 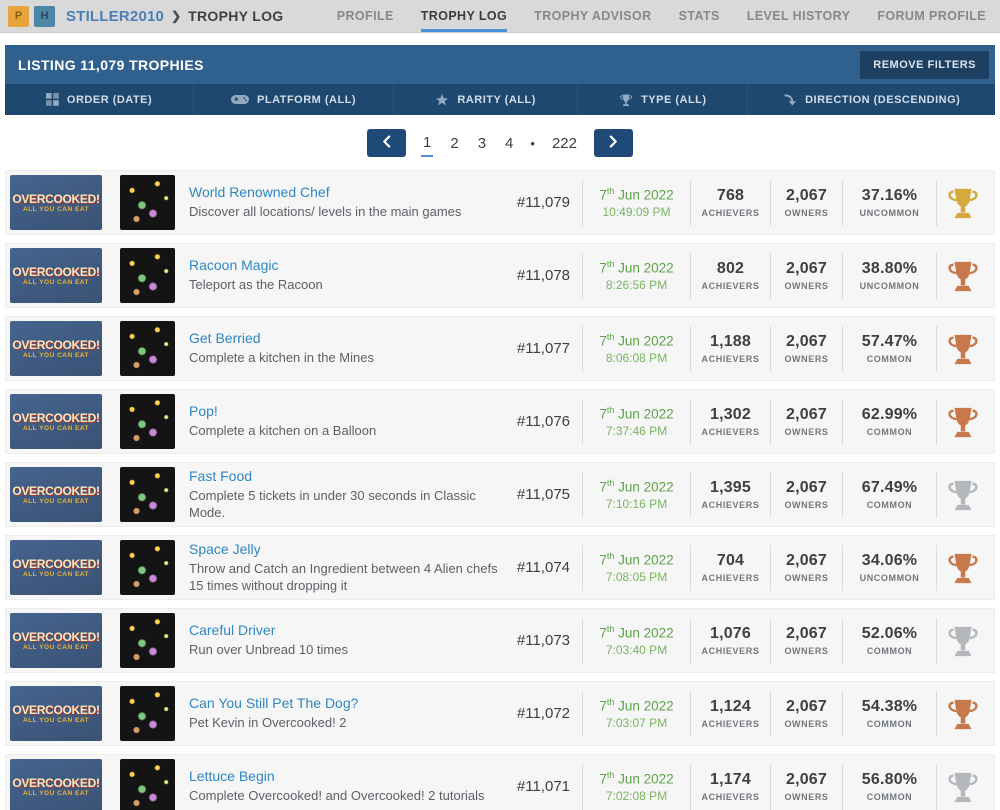 I want to click on trophy-title-link: Can You Still Pet The Dog?, so click(x=348, y=703).